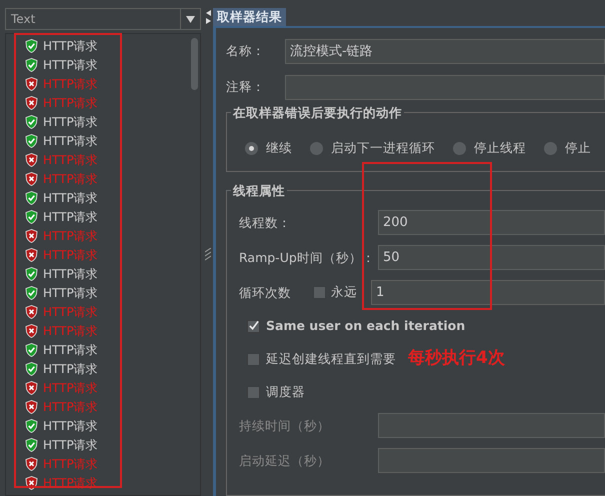 This screenshot has height=496, width=605. Describe the element at coordinates (208, 17) in the screenshot. I see `collapse-arrows-icon` at that location.